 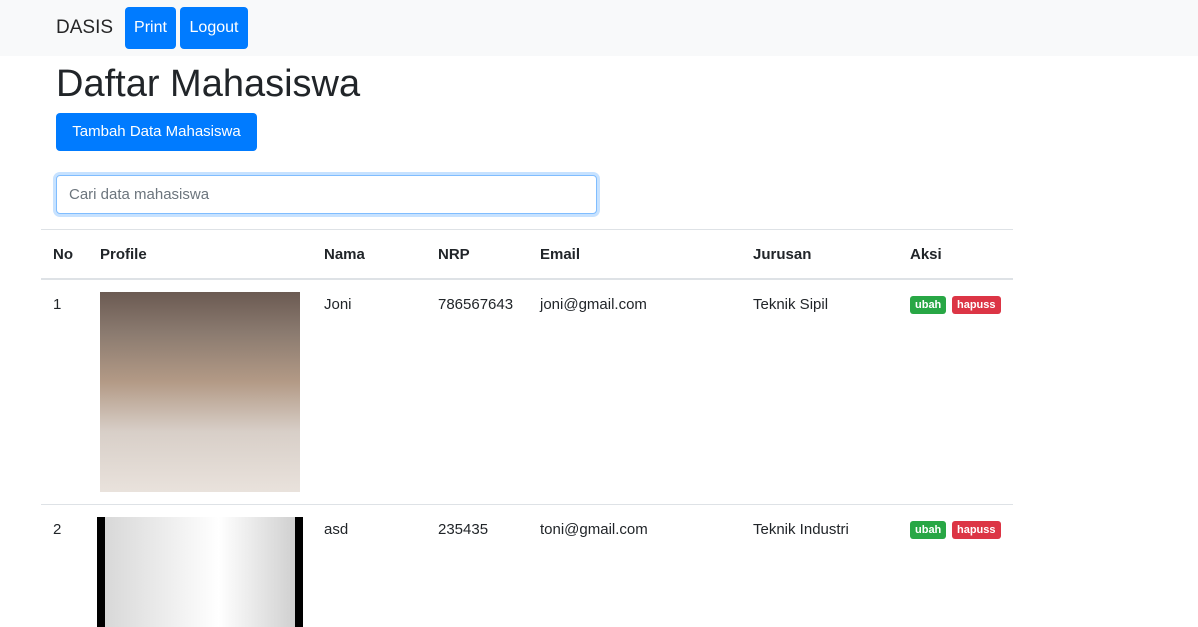 What do you see at coordinates (560, 254) in the screenshot?
I see `header-email: Email` at bounding box center [560, 254].